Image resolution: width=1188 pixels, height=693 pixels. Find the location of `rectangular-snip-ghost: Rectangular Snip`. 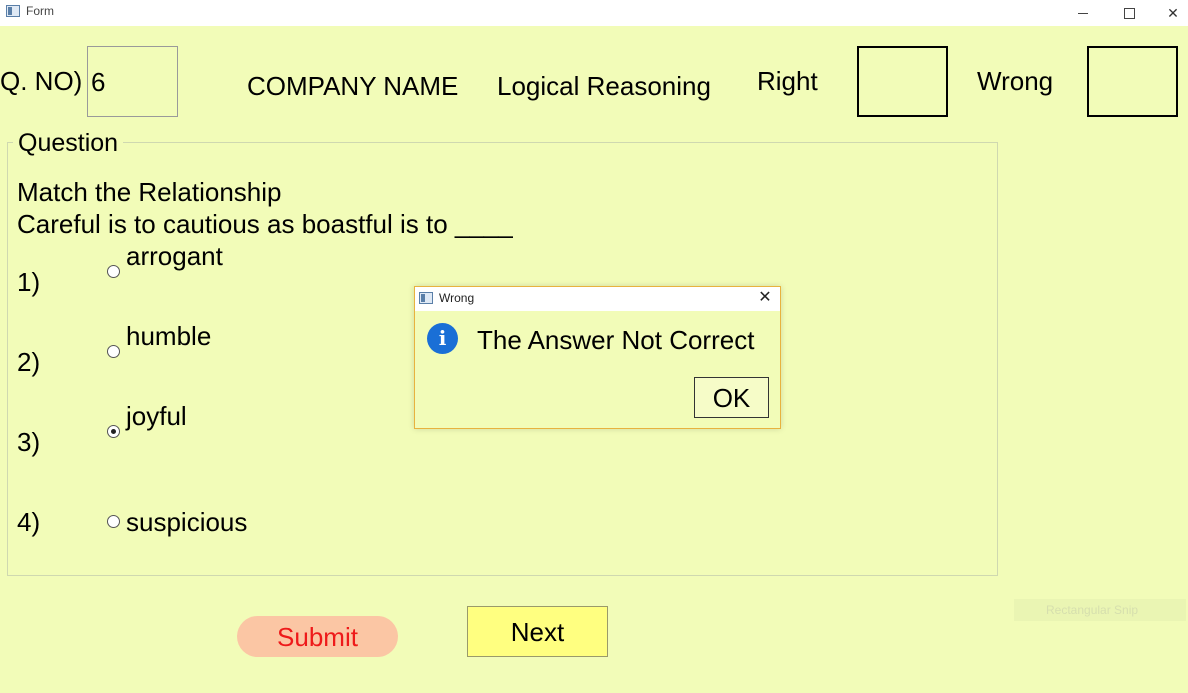

rectangular-snip-ghost: Rectangular Snip is located at coordinates (1100, 610).